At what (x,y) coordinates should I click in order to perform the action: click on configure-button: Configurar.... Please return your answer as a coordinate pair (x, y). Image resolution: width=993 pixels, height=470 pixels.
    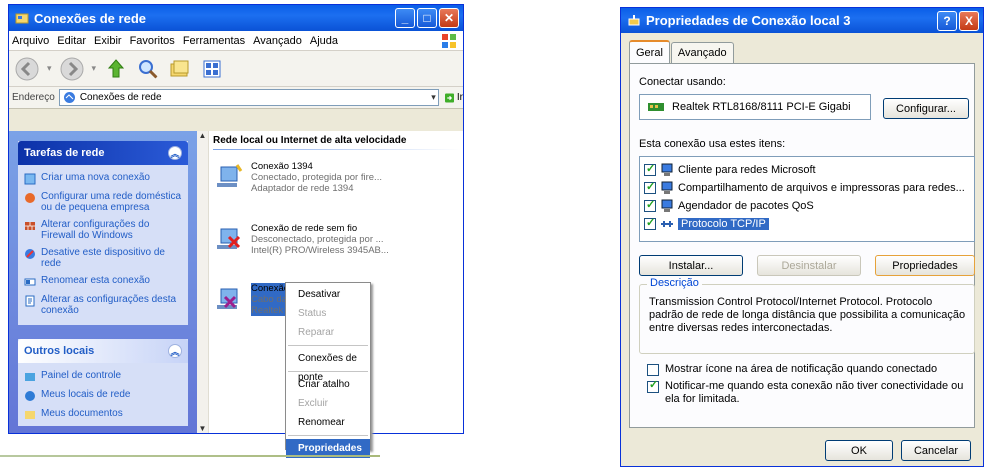
    Looking at the image, I should click on (926, 108).